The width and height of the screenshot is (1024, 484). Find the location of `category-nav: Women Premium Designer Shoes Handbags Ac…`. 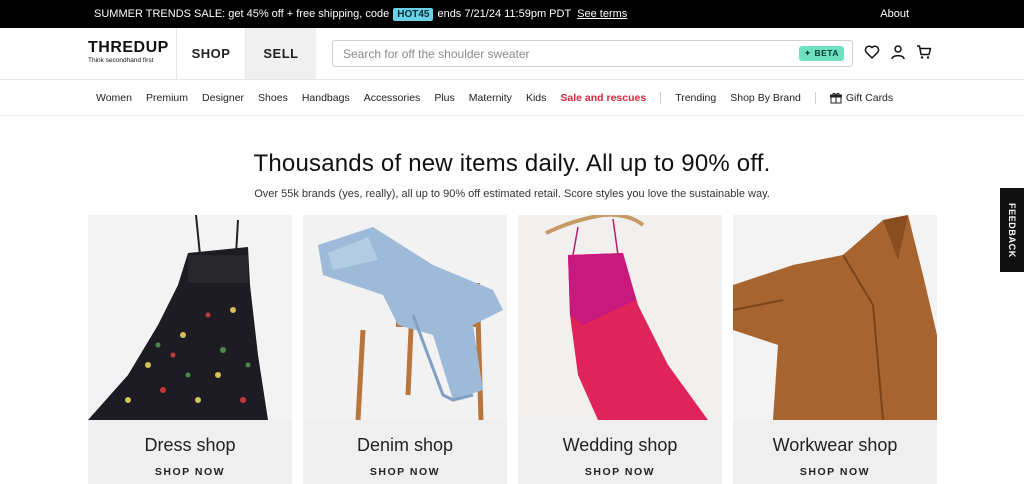

category-nav: Women Premium Designer Shoes Handbags Ac… is located at coordinates (512, 98).